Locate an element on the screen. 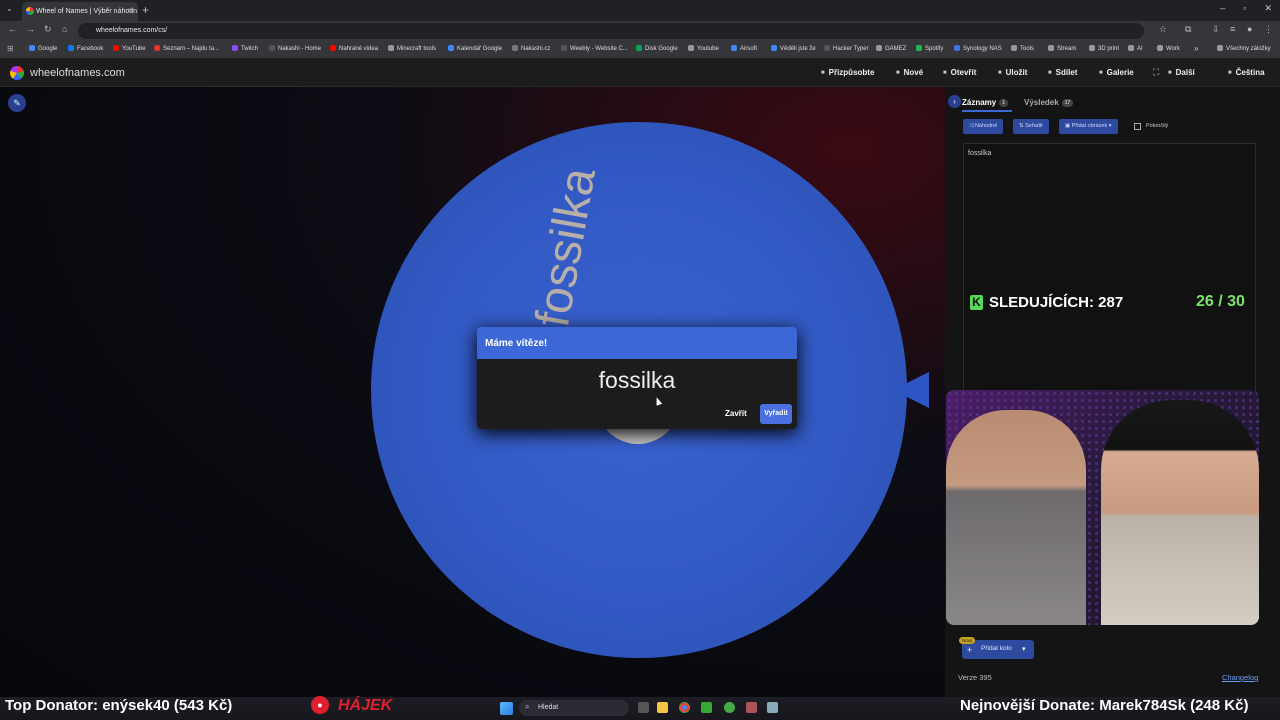 The width and height of the screenshot is (1280, 720). shuffle-button: ⤨ Náhodně is located at coordinates (983, 126).